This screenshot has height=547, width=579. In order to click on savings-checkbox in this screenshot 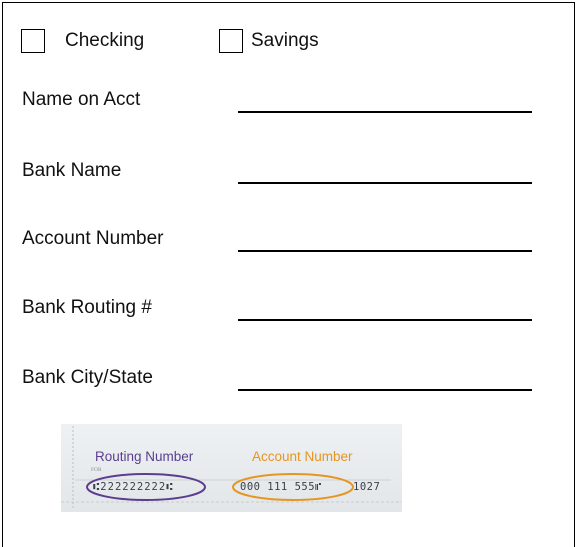, I will do `click(231, 41)`.